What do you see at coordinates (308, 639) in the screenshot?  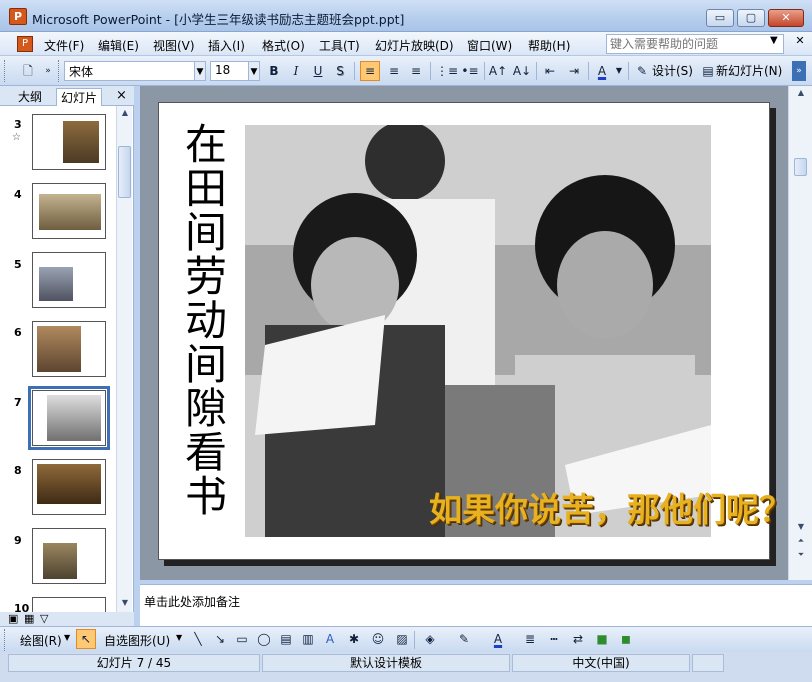 I see `vertical-textbox-icon: ▥` at bounding box center [308, 639].